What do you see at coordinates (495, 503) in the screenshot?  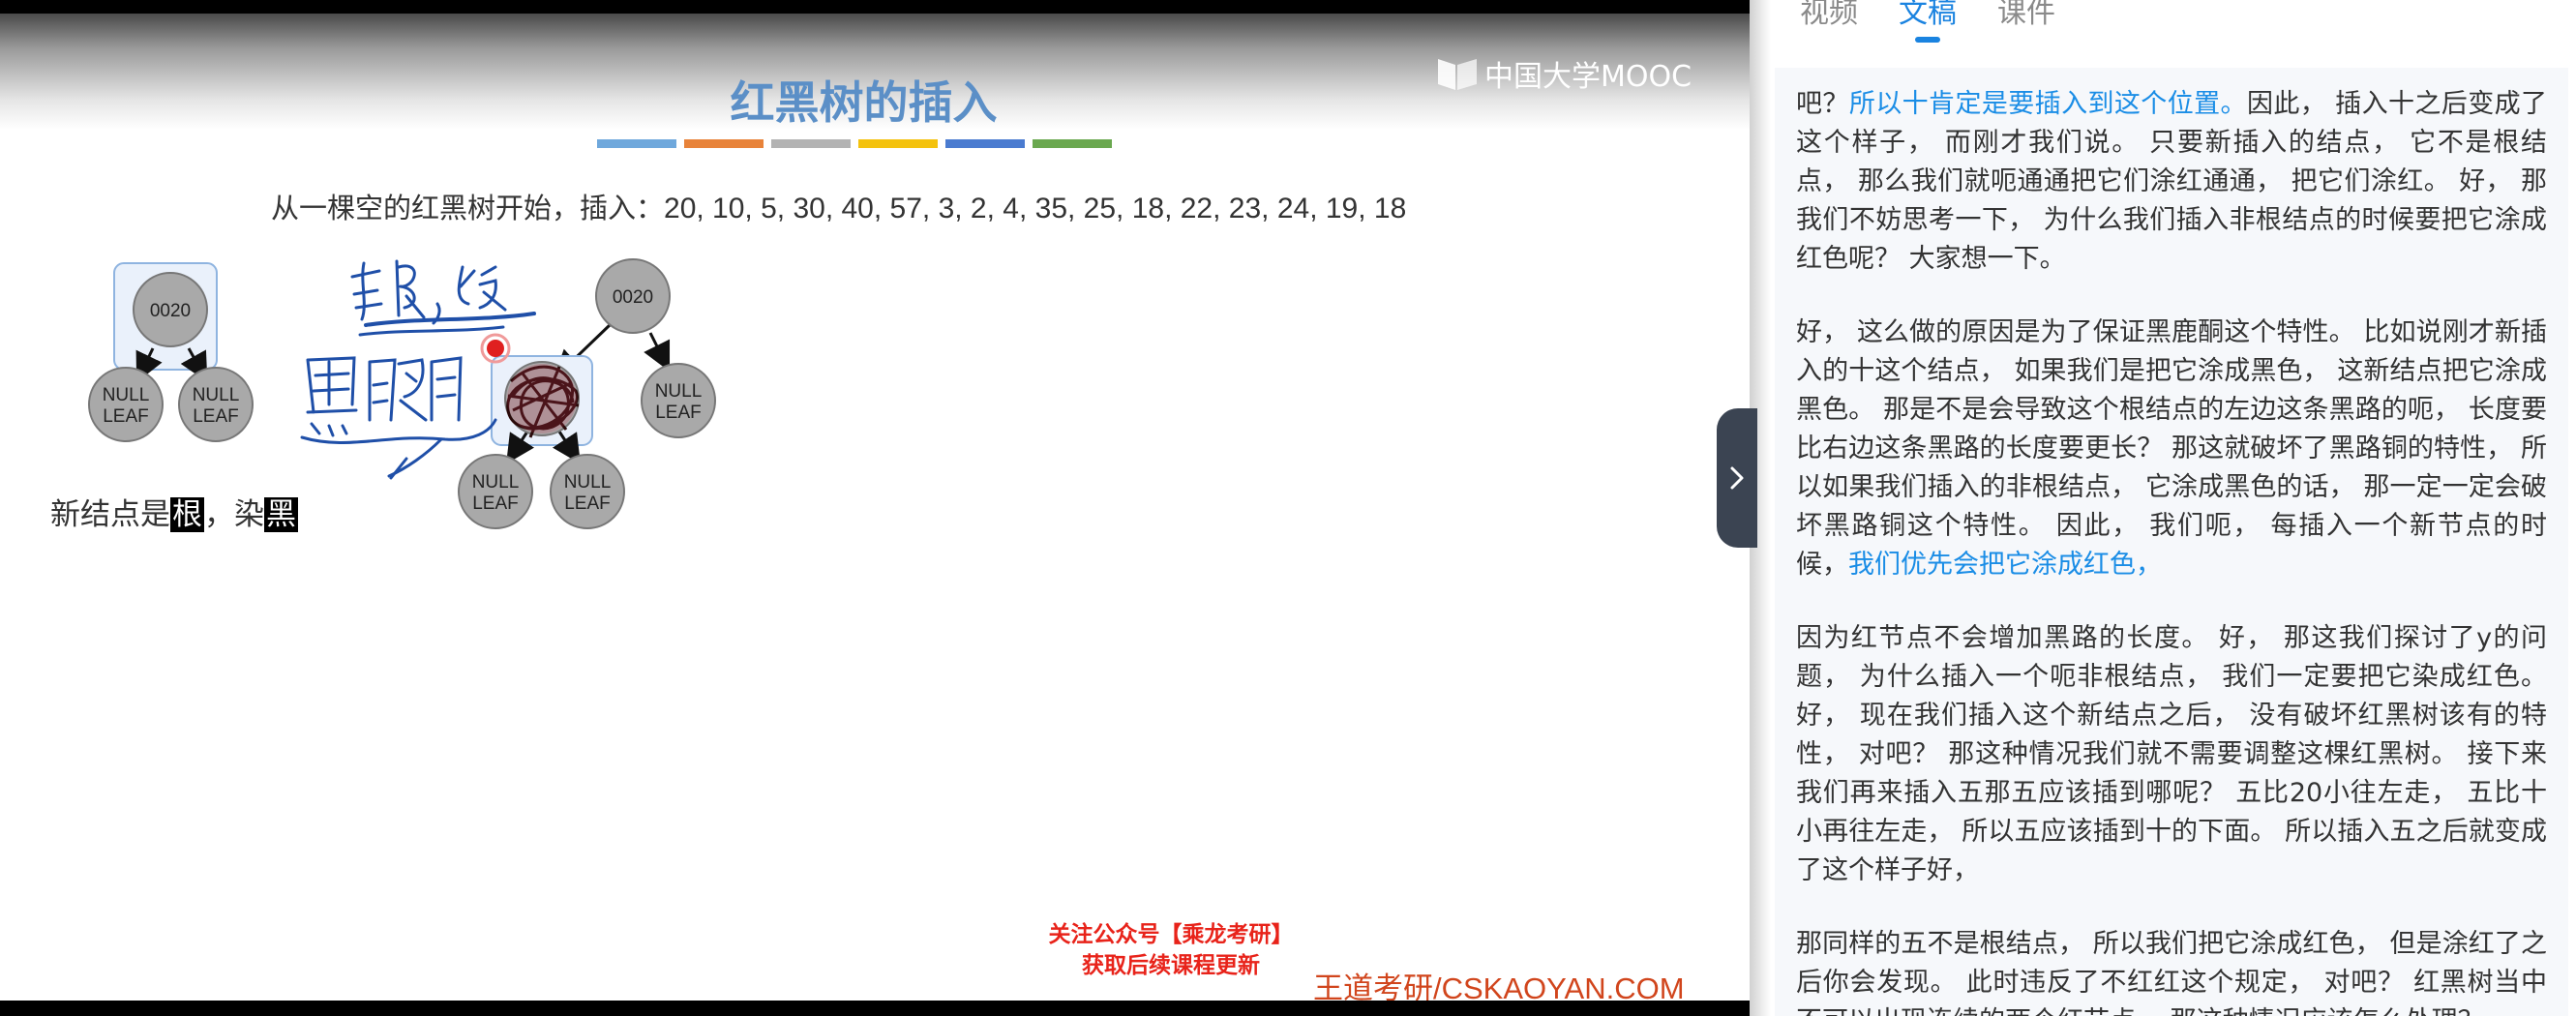 I see `tree-two-child-left-leaf-line2: LEAF` at bounding box center [495, 503].